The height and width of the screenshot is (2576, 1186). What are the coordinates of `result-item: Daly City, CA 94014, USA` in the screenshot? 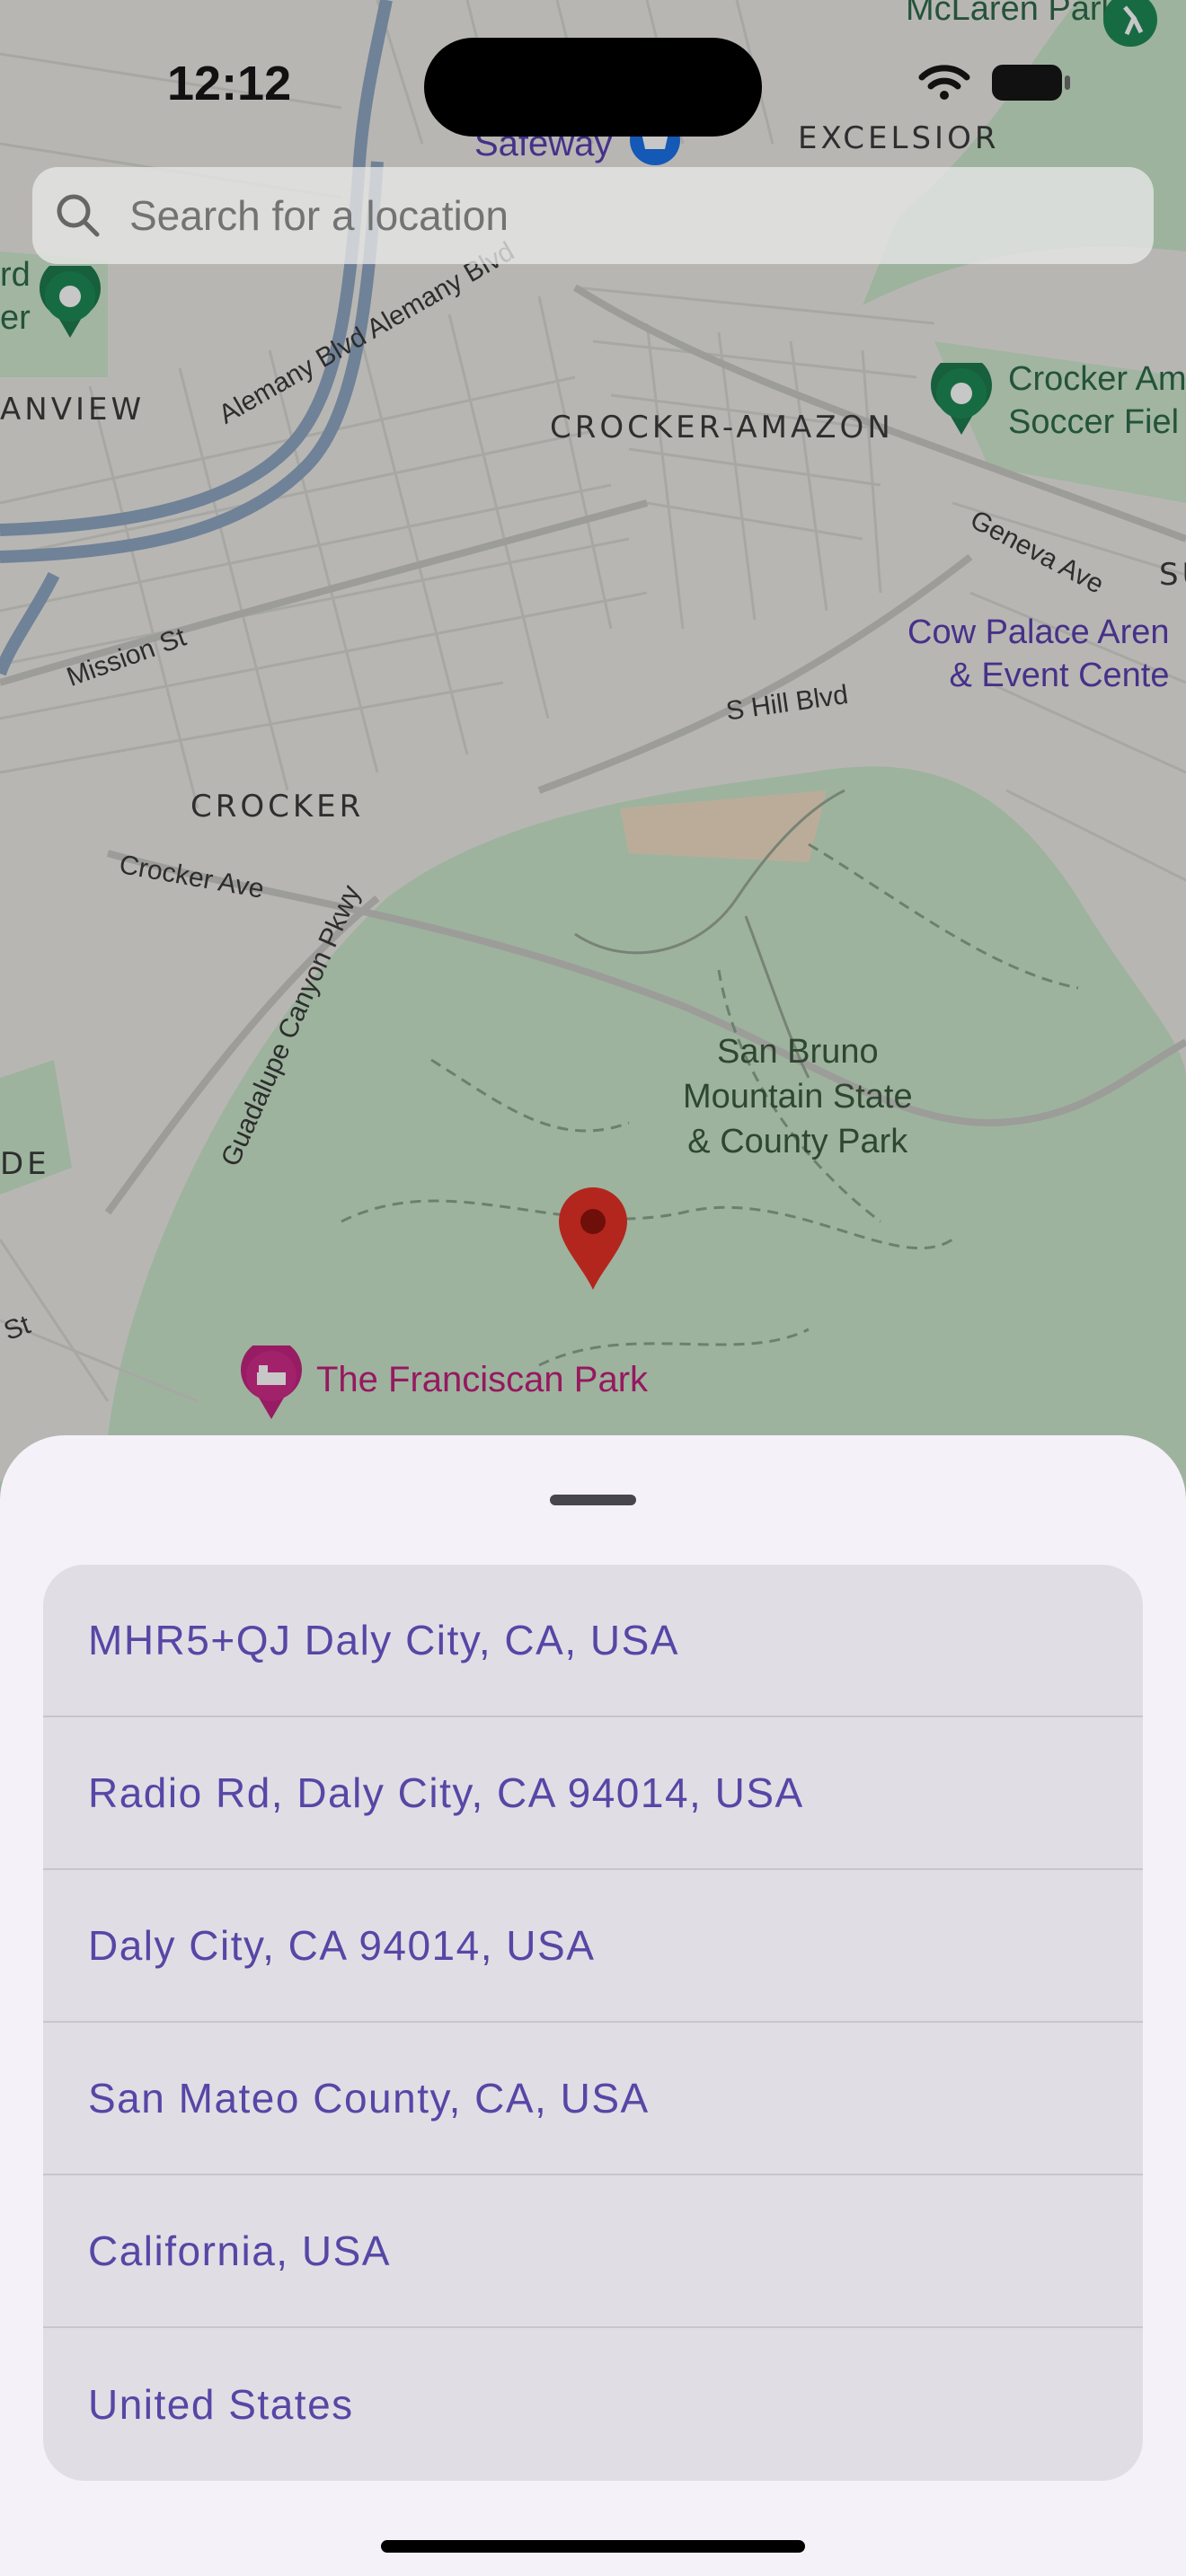 It's located at (593, 1947).